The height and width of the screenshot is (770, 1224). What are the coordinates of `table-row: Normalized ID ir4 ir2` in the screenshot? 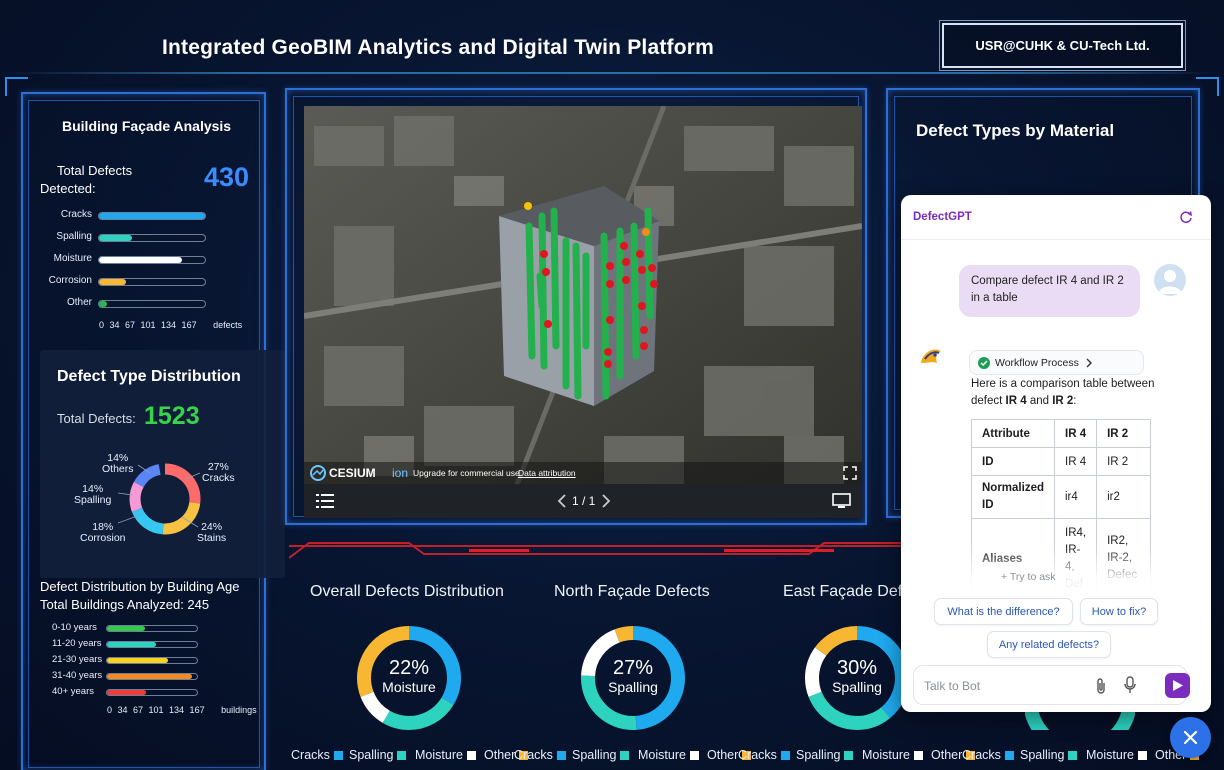 It's located at (1061, 497).